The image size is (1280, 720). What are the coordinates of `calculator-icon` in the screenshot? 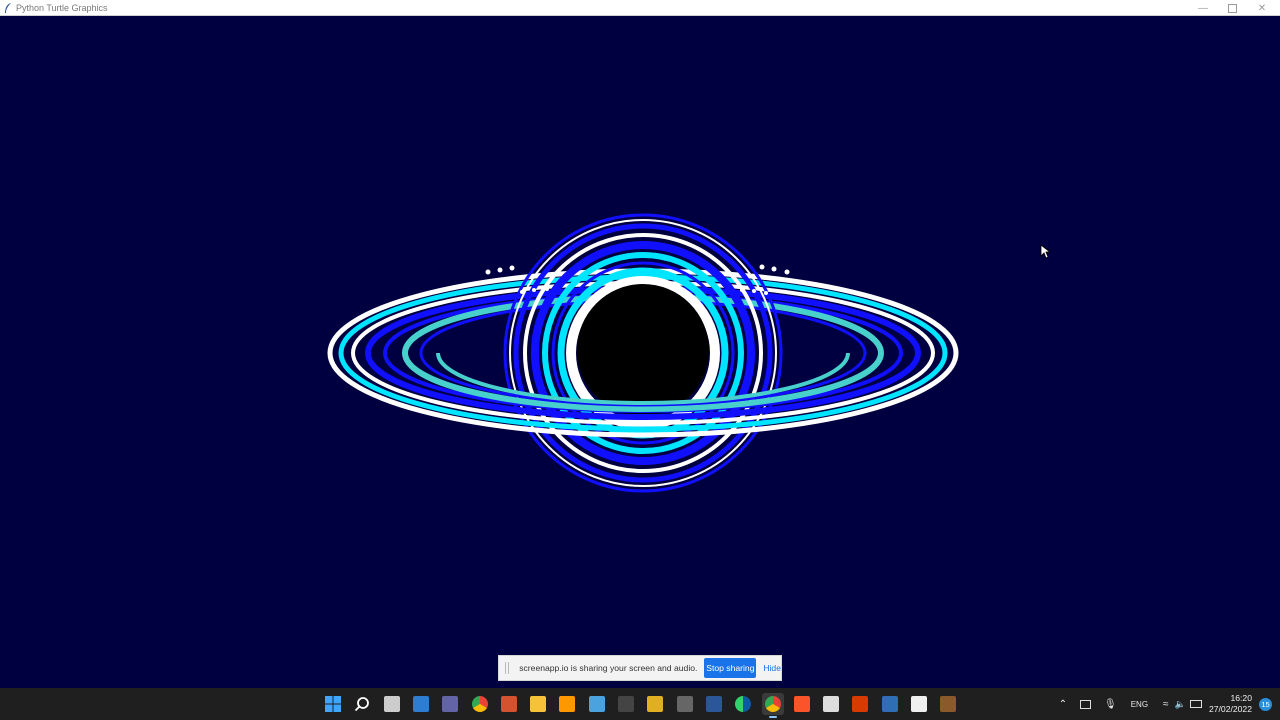 It's located at (685, 704).